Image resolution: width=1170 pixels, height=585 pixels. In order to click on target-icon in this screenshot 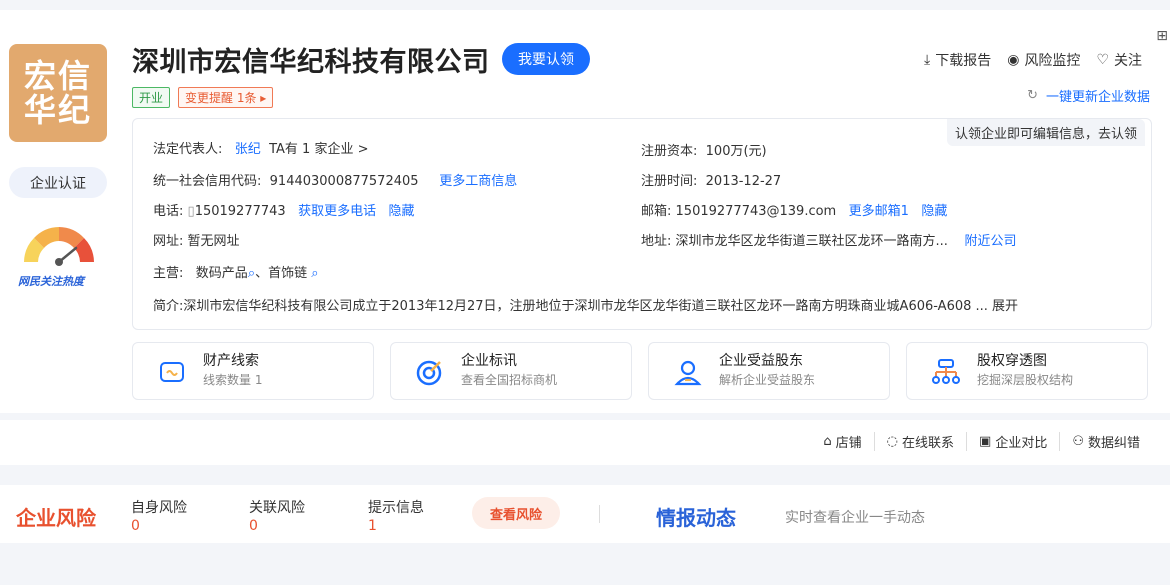, I will do `click(429, 373)`.